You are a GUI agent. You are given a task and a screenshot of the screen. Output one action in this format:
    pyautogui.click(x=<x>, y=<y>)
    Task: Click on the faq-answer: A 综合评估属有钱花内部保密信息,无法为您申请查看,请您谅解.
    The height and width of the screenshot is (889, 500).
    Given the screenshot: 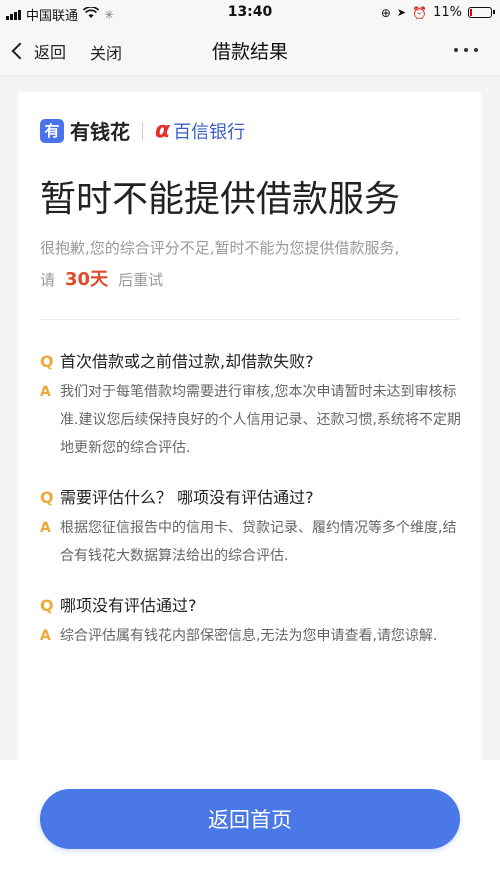 What is the action you would take?
    pyautogui.click(x=255, y=636)
    